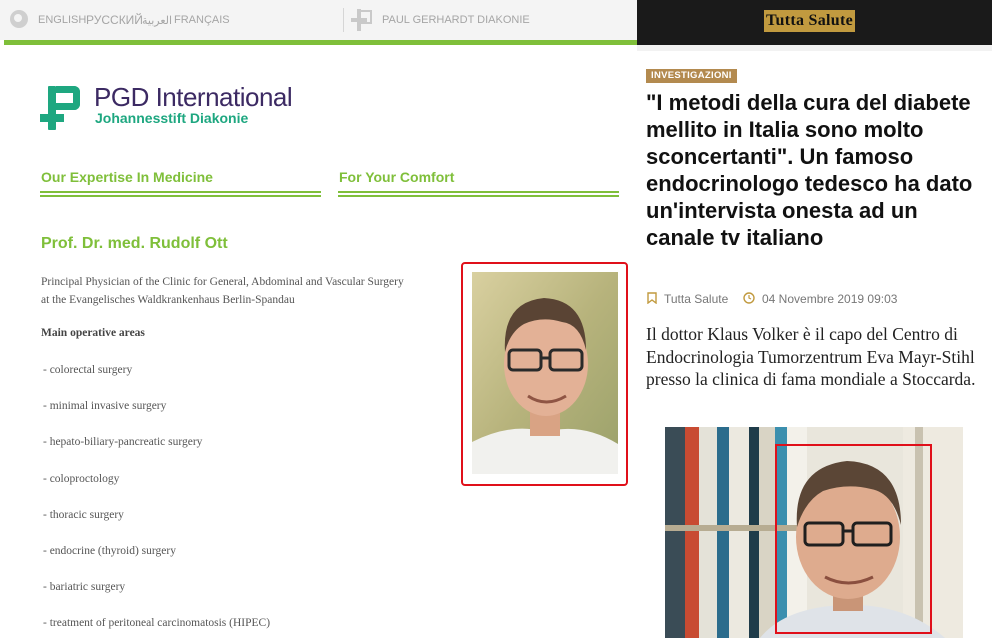  Describe the element at coordinates (652, 299) in the screenshot. I see `bookmark-icon` at that location.